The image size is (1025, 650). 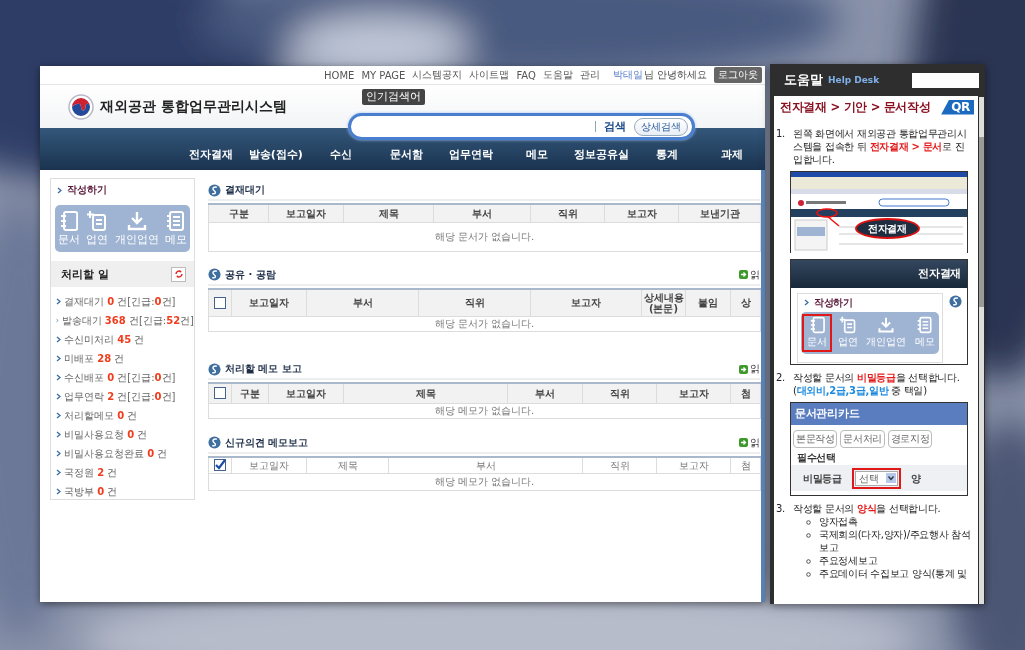 I want to click on nav-item: 통계, so click(x=667, y=154).